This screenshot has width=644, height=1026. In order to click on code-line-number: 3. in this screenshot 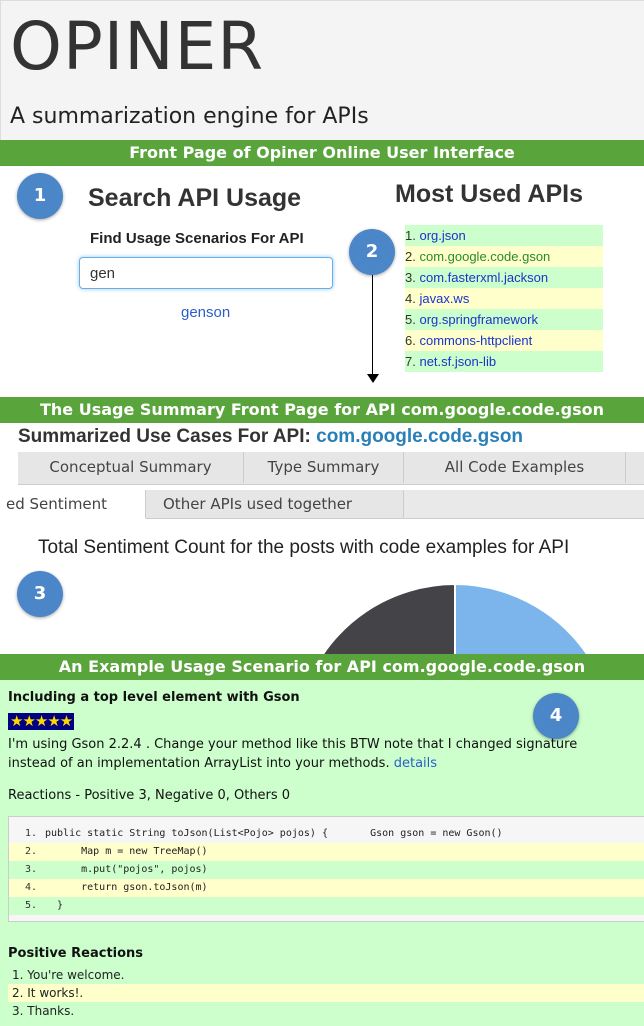, I will do `click(30, 869)`.